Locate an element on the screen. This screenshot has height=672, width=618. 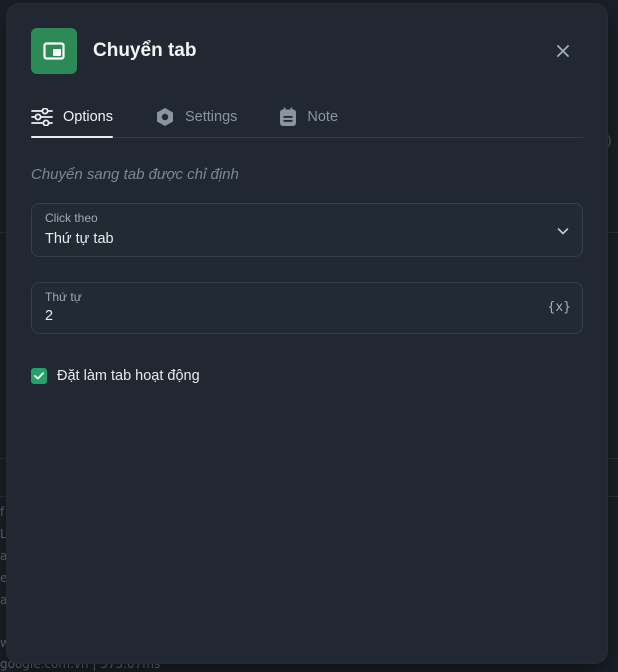
tab-label: Settings is located at coordinates (211, 116).